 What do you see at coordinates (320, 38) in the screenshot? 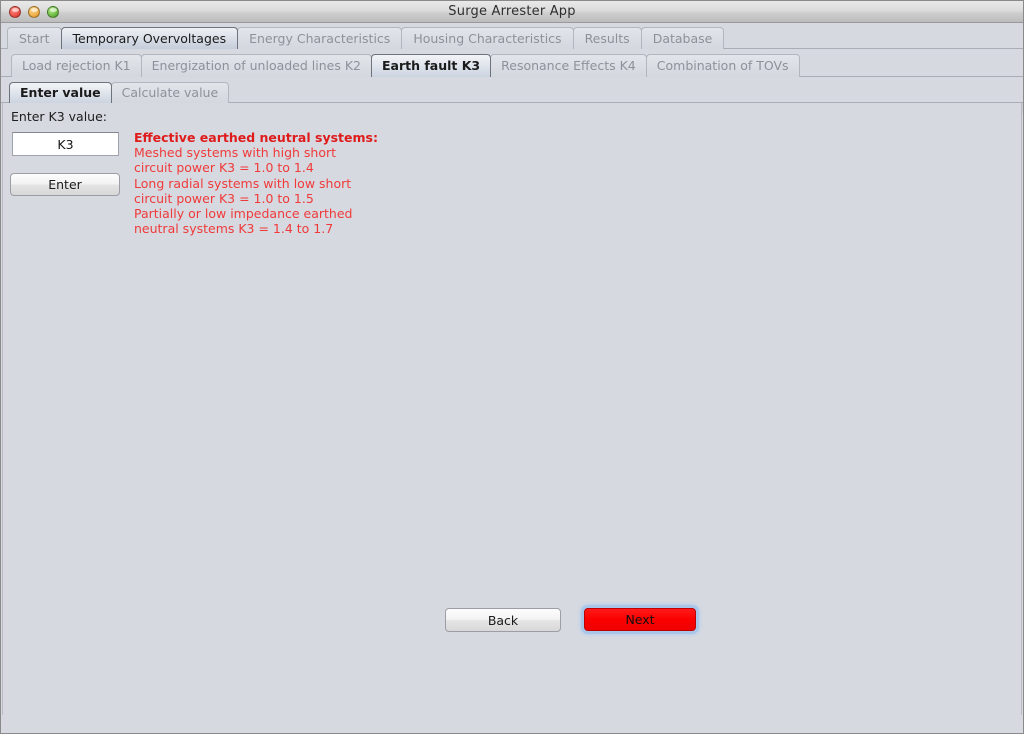
I see `tab-energy-characteristics: Energy Characteristics` at bounding box center [320, 38].